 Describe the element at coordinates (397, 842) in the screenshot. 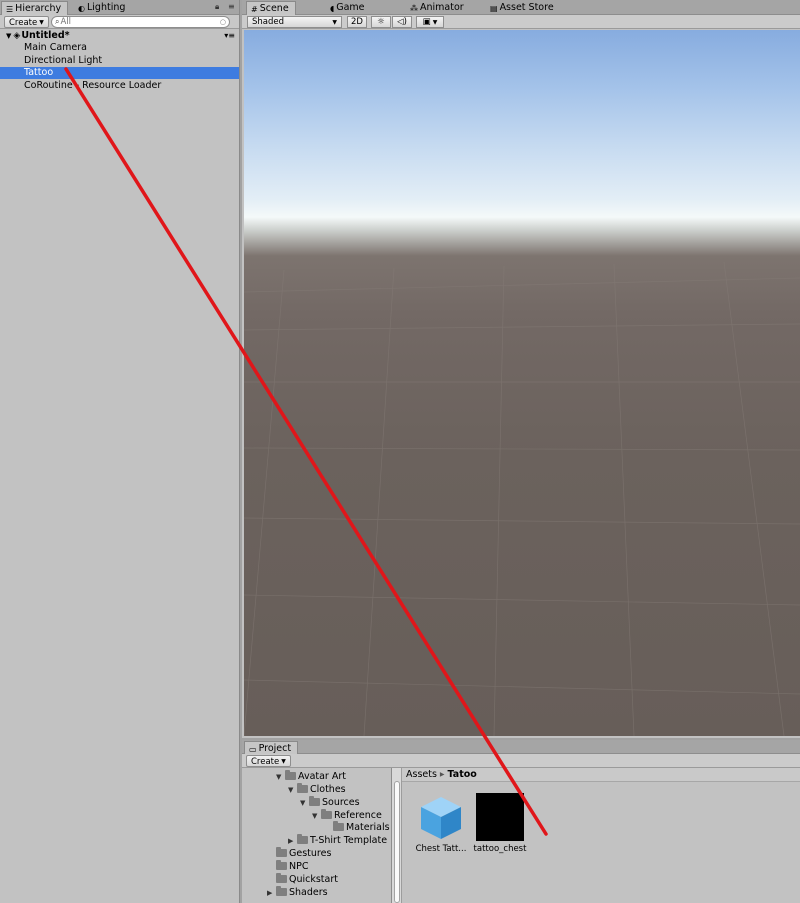

I see `scrollbar-thumb` at that location.